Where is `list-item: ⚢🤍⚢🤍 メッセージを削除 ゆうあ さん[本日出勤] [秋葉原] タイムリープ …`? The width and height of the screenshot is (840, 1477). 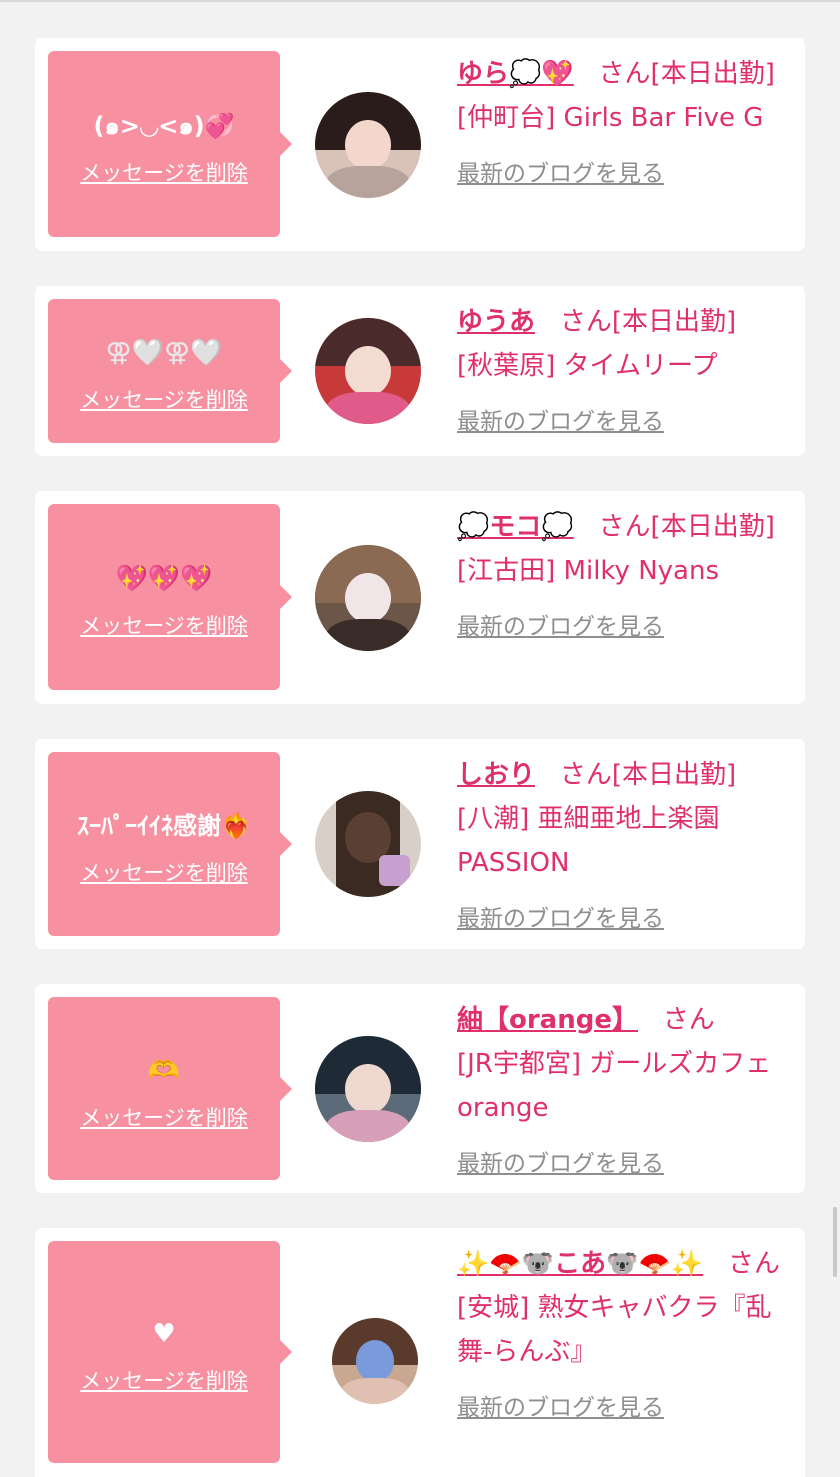 list-item: ⚢🤍⚢🤍 メッセージを削除 ゆうあ さん[本日出勤] [秋葉原] タイムリープ … is located at coordinates (420, 371).